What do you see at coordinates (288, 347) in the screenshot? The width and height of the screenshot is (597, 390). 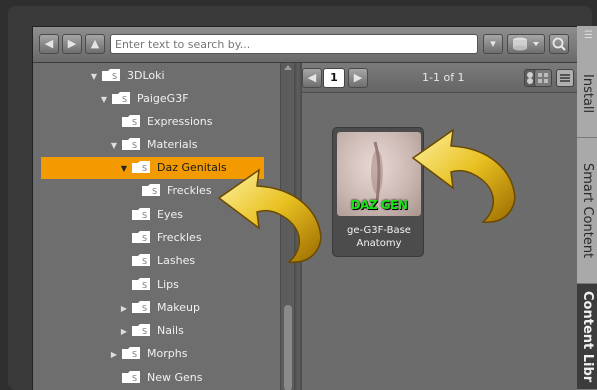 I see `scrollbar-thumb` at bounding box center [288, 347].